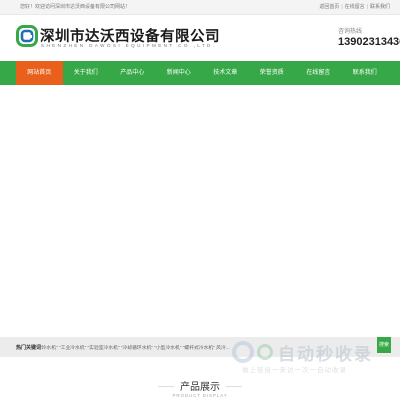 The height and width of the screenshot is (400, 400). I want to click on hotline-number: 13902313436, so click(369, 42).